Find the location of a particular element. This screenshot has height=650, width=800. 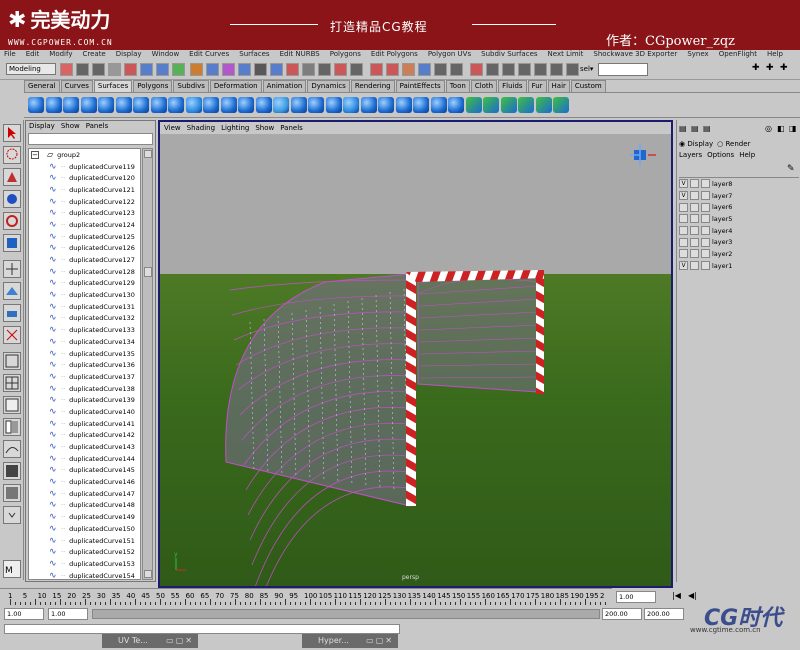

selection-input is located at coordinates (623, 69).